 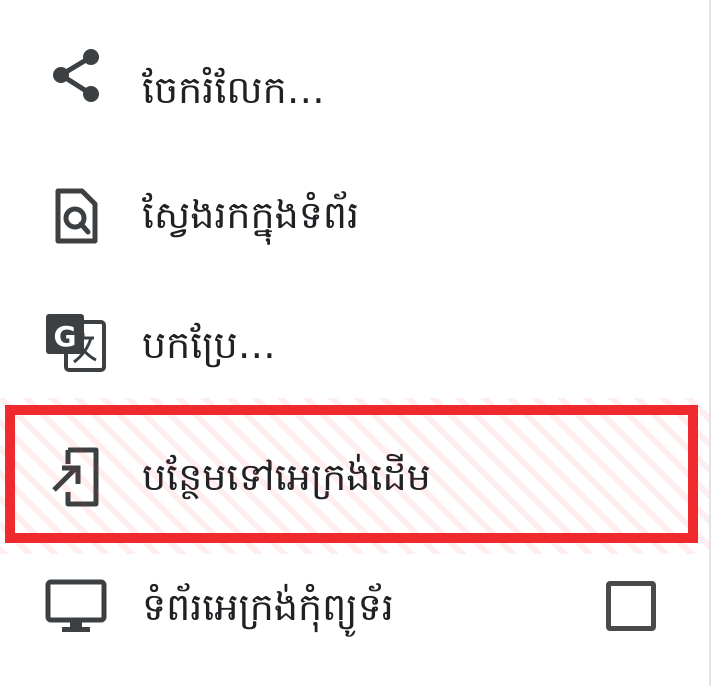 What do you see at coordinates (76, 606) in the screenshot?
I see `desktop-icon` at bounding box center [76, 606].